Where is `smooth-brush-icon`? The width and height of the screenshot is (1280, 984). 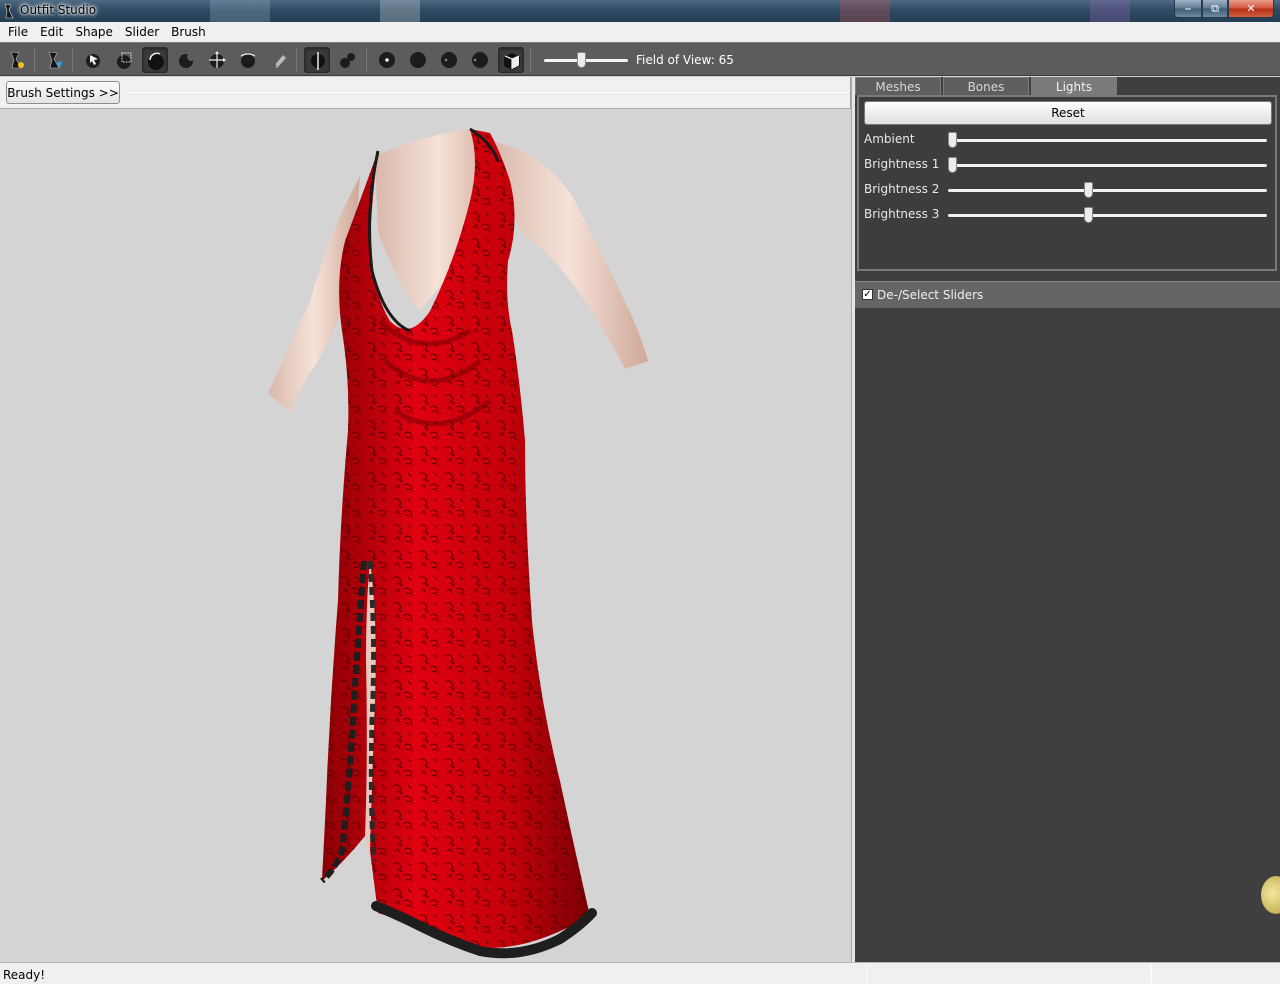 smooth-brush-icon is located at coordinates (248, 60).